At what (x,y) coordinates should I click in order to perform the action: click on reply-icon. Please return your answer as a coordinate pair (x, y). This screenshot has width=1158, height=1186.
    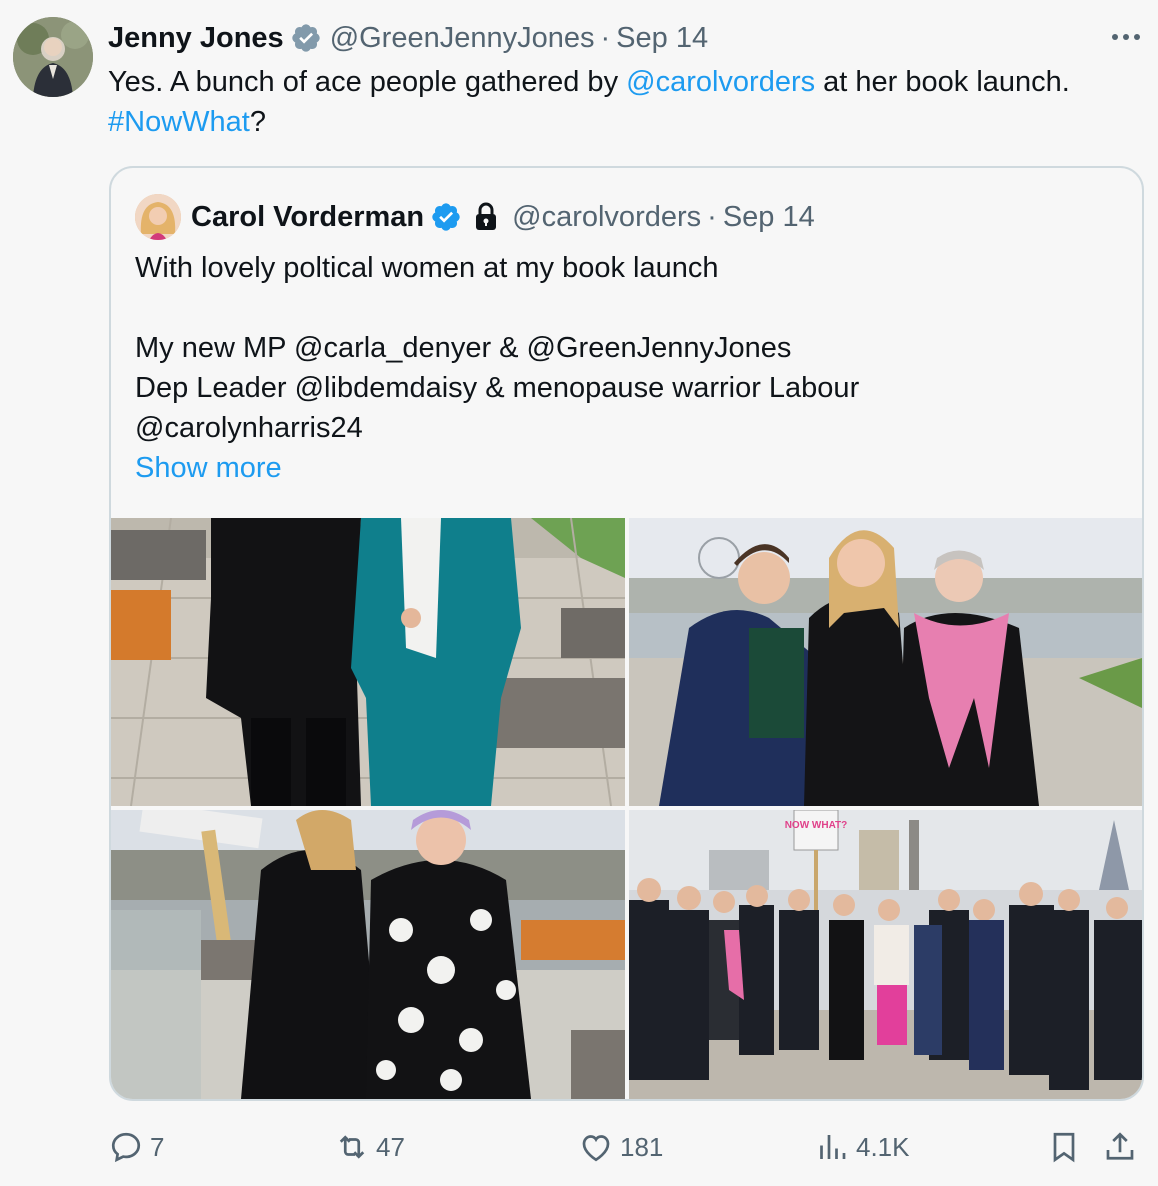
    Looking at the image, I should click on (126, 1147).